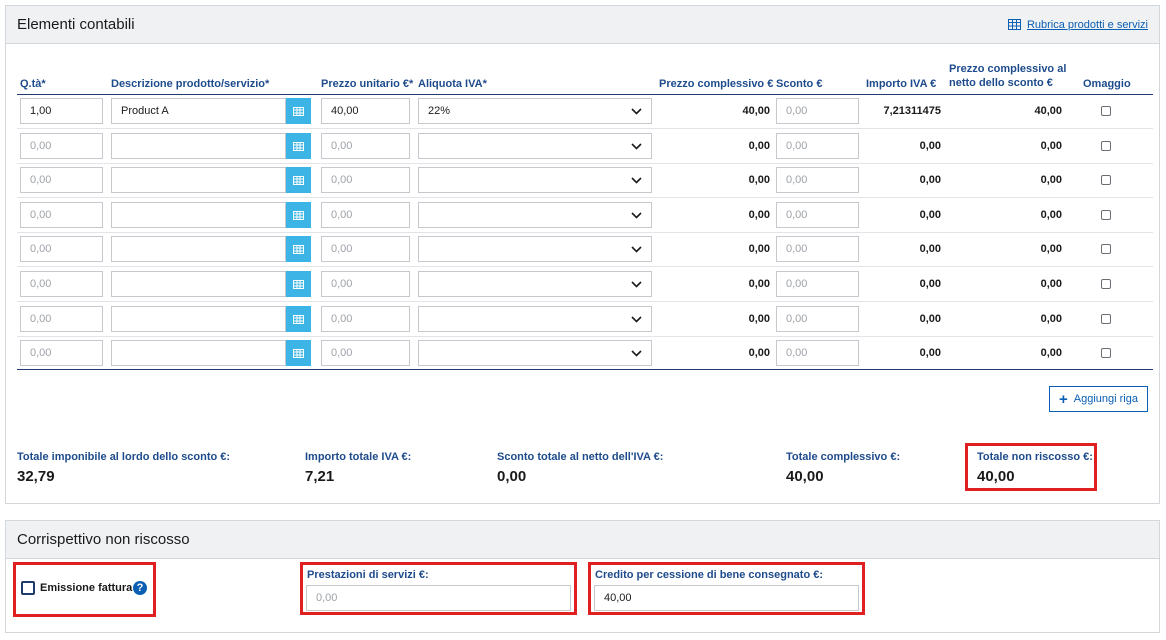 The width and height of the screenshot is (1166, 640). I want to click on col-header-vat-rate: Aliquota IVA*, so click(452, 84).